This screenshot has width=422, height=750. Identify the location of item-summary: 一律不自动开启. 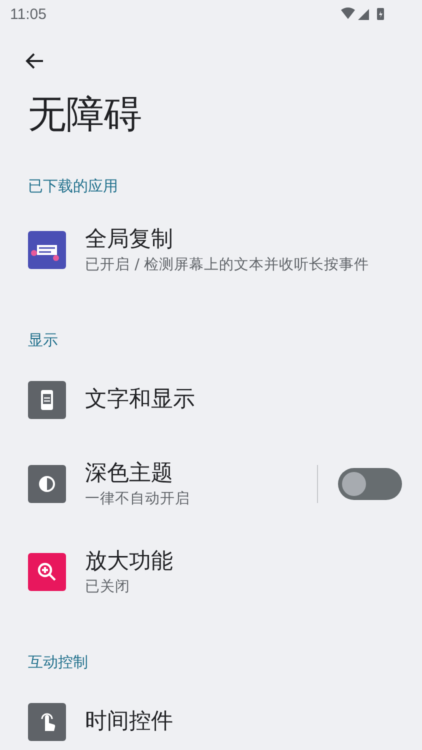
(138, 499).